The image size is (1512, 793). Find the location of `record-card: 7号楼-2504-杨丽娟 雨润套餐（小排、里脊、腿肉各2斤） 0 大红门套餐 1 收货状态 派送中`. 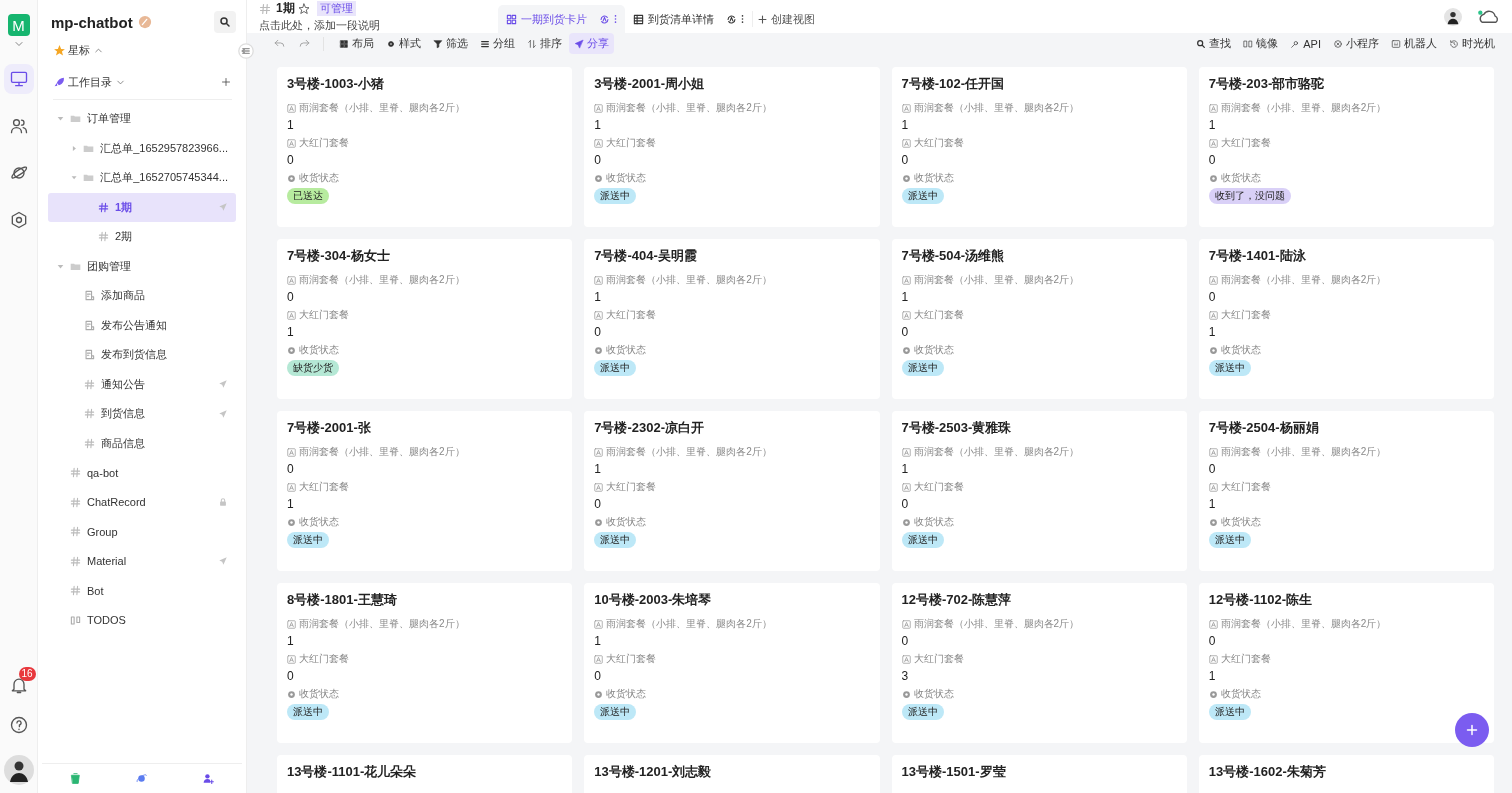

record-card: 7号楼-2504-杨丽娟 雨润套餐（小排、里脊、腿肉各2斤） 0 大红门套餐 1 收货状态 派送中 is located at coordinates (1346, 491).